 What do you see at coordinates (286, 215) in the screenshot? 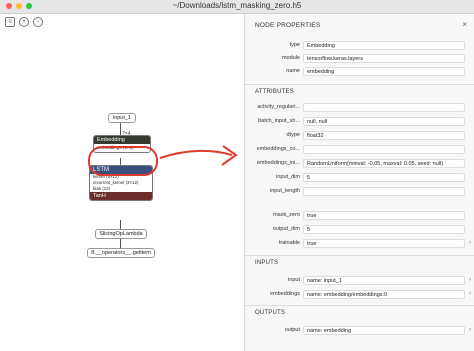
I see `property-label: mask_zero` at bounding box center [286, 215].